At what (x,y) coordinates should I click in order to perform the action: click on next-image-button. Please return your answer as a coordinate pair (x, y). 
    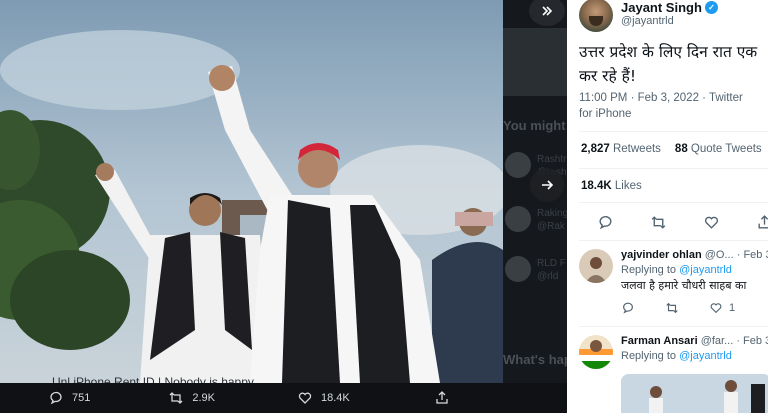
    Looking at the image, I should click on (547, 185).